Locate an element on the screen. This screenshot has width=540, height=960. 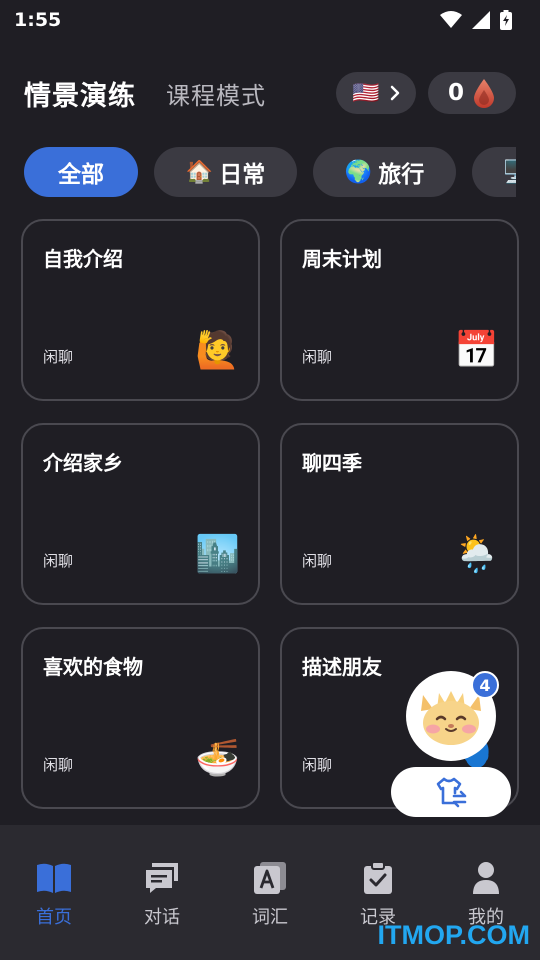
header-actions: 🇺🇸 0 is located at coordinates (426, 93).